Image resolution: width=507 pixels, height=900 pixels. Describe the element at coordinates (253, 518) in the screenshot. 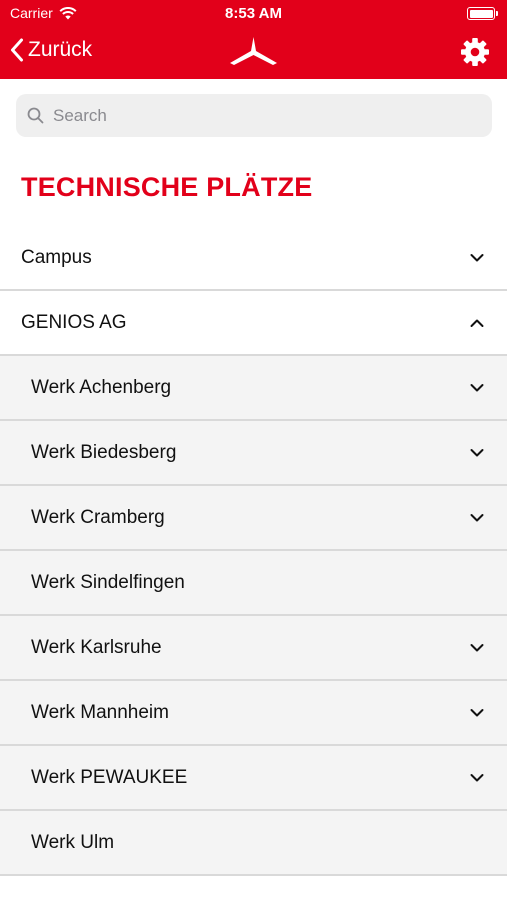

I see `list-item: Werk Cramberg` at that location.